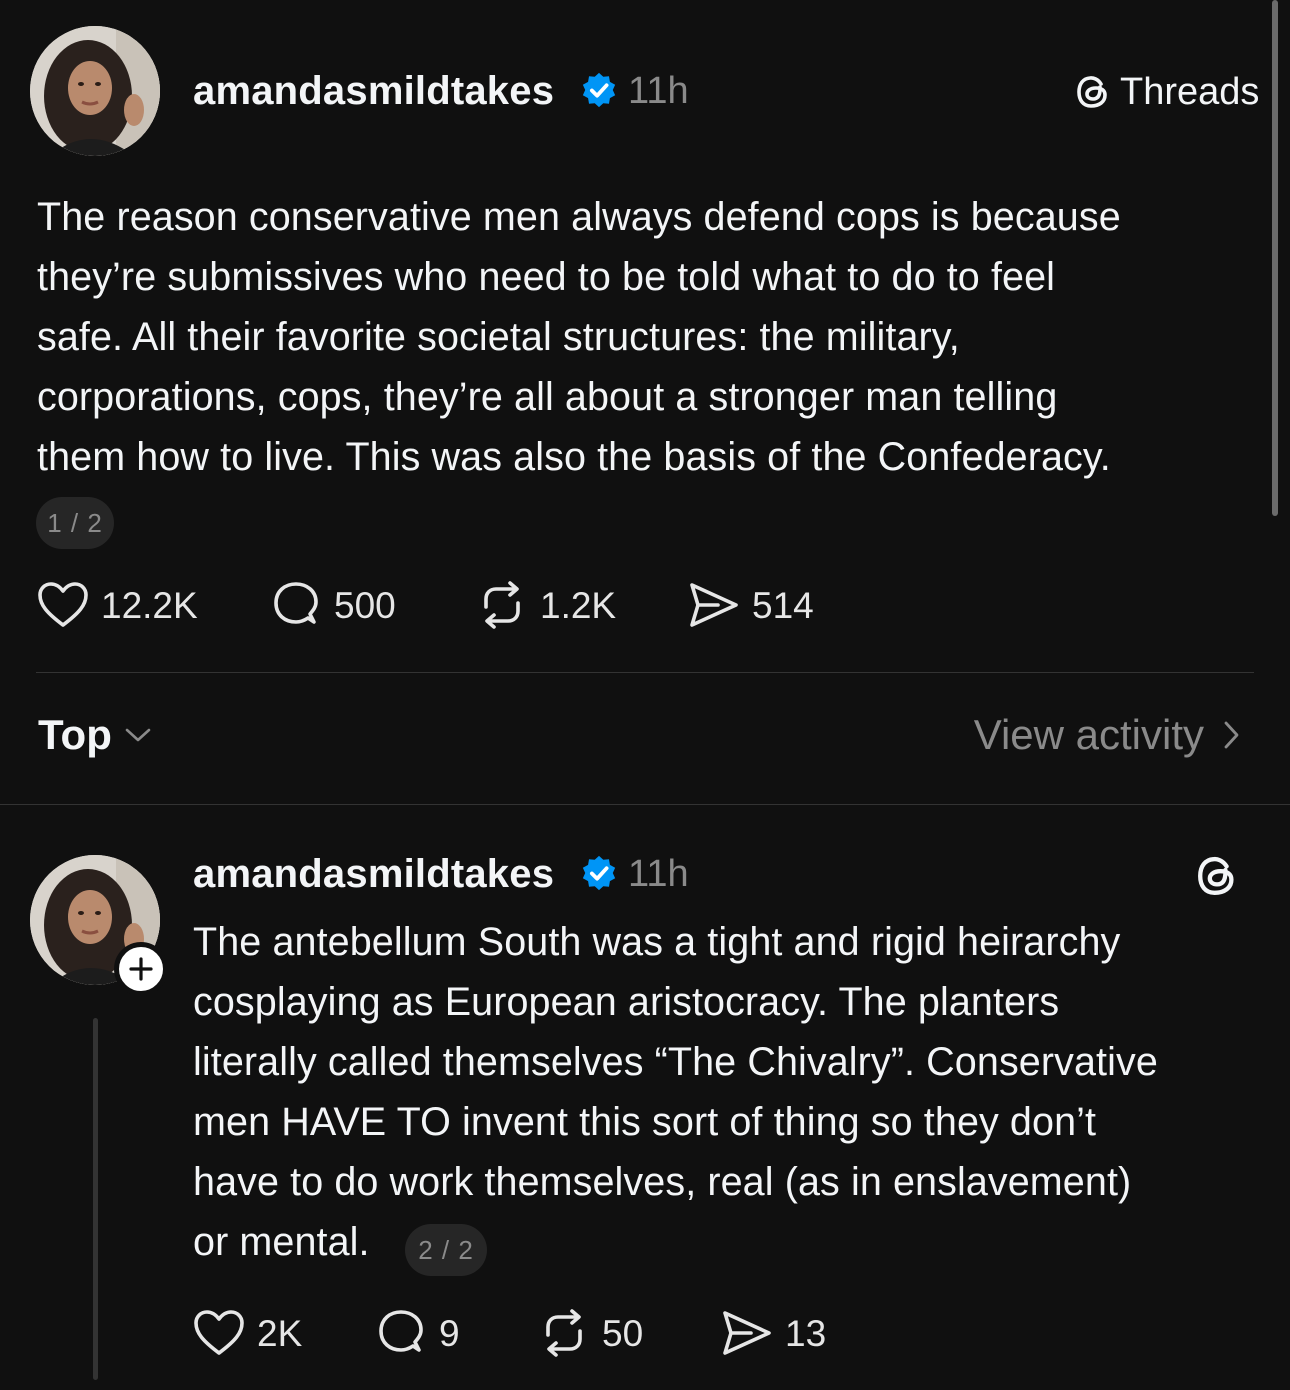 The width and height of the screenshot is (1290, 1390). What do you see at coordinates (578, 605) in the screenshot?
I see `repost-count: 1.2K` at bounding box center [578, 605].